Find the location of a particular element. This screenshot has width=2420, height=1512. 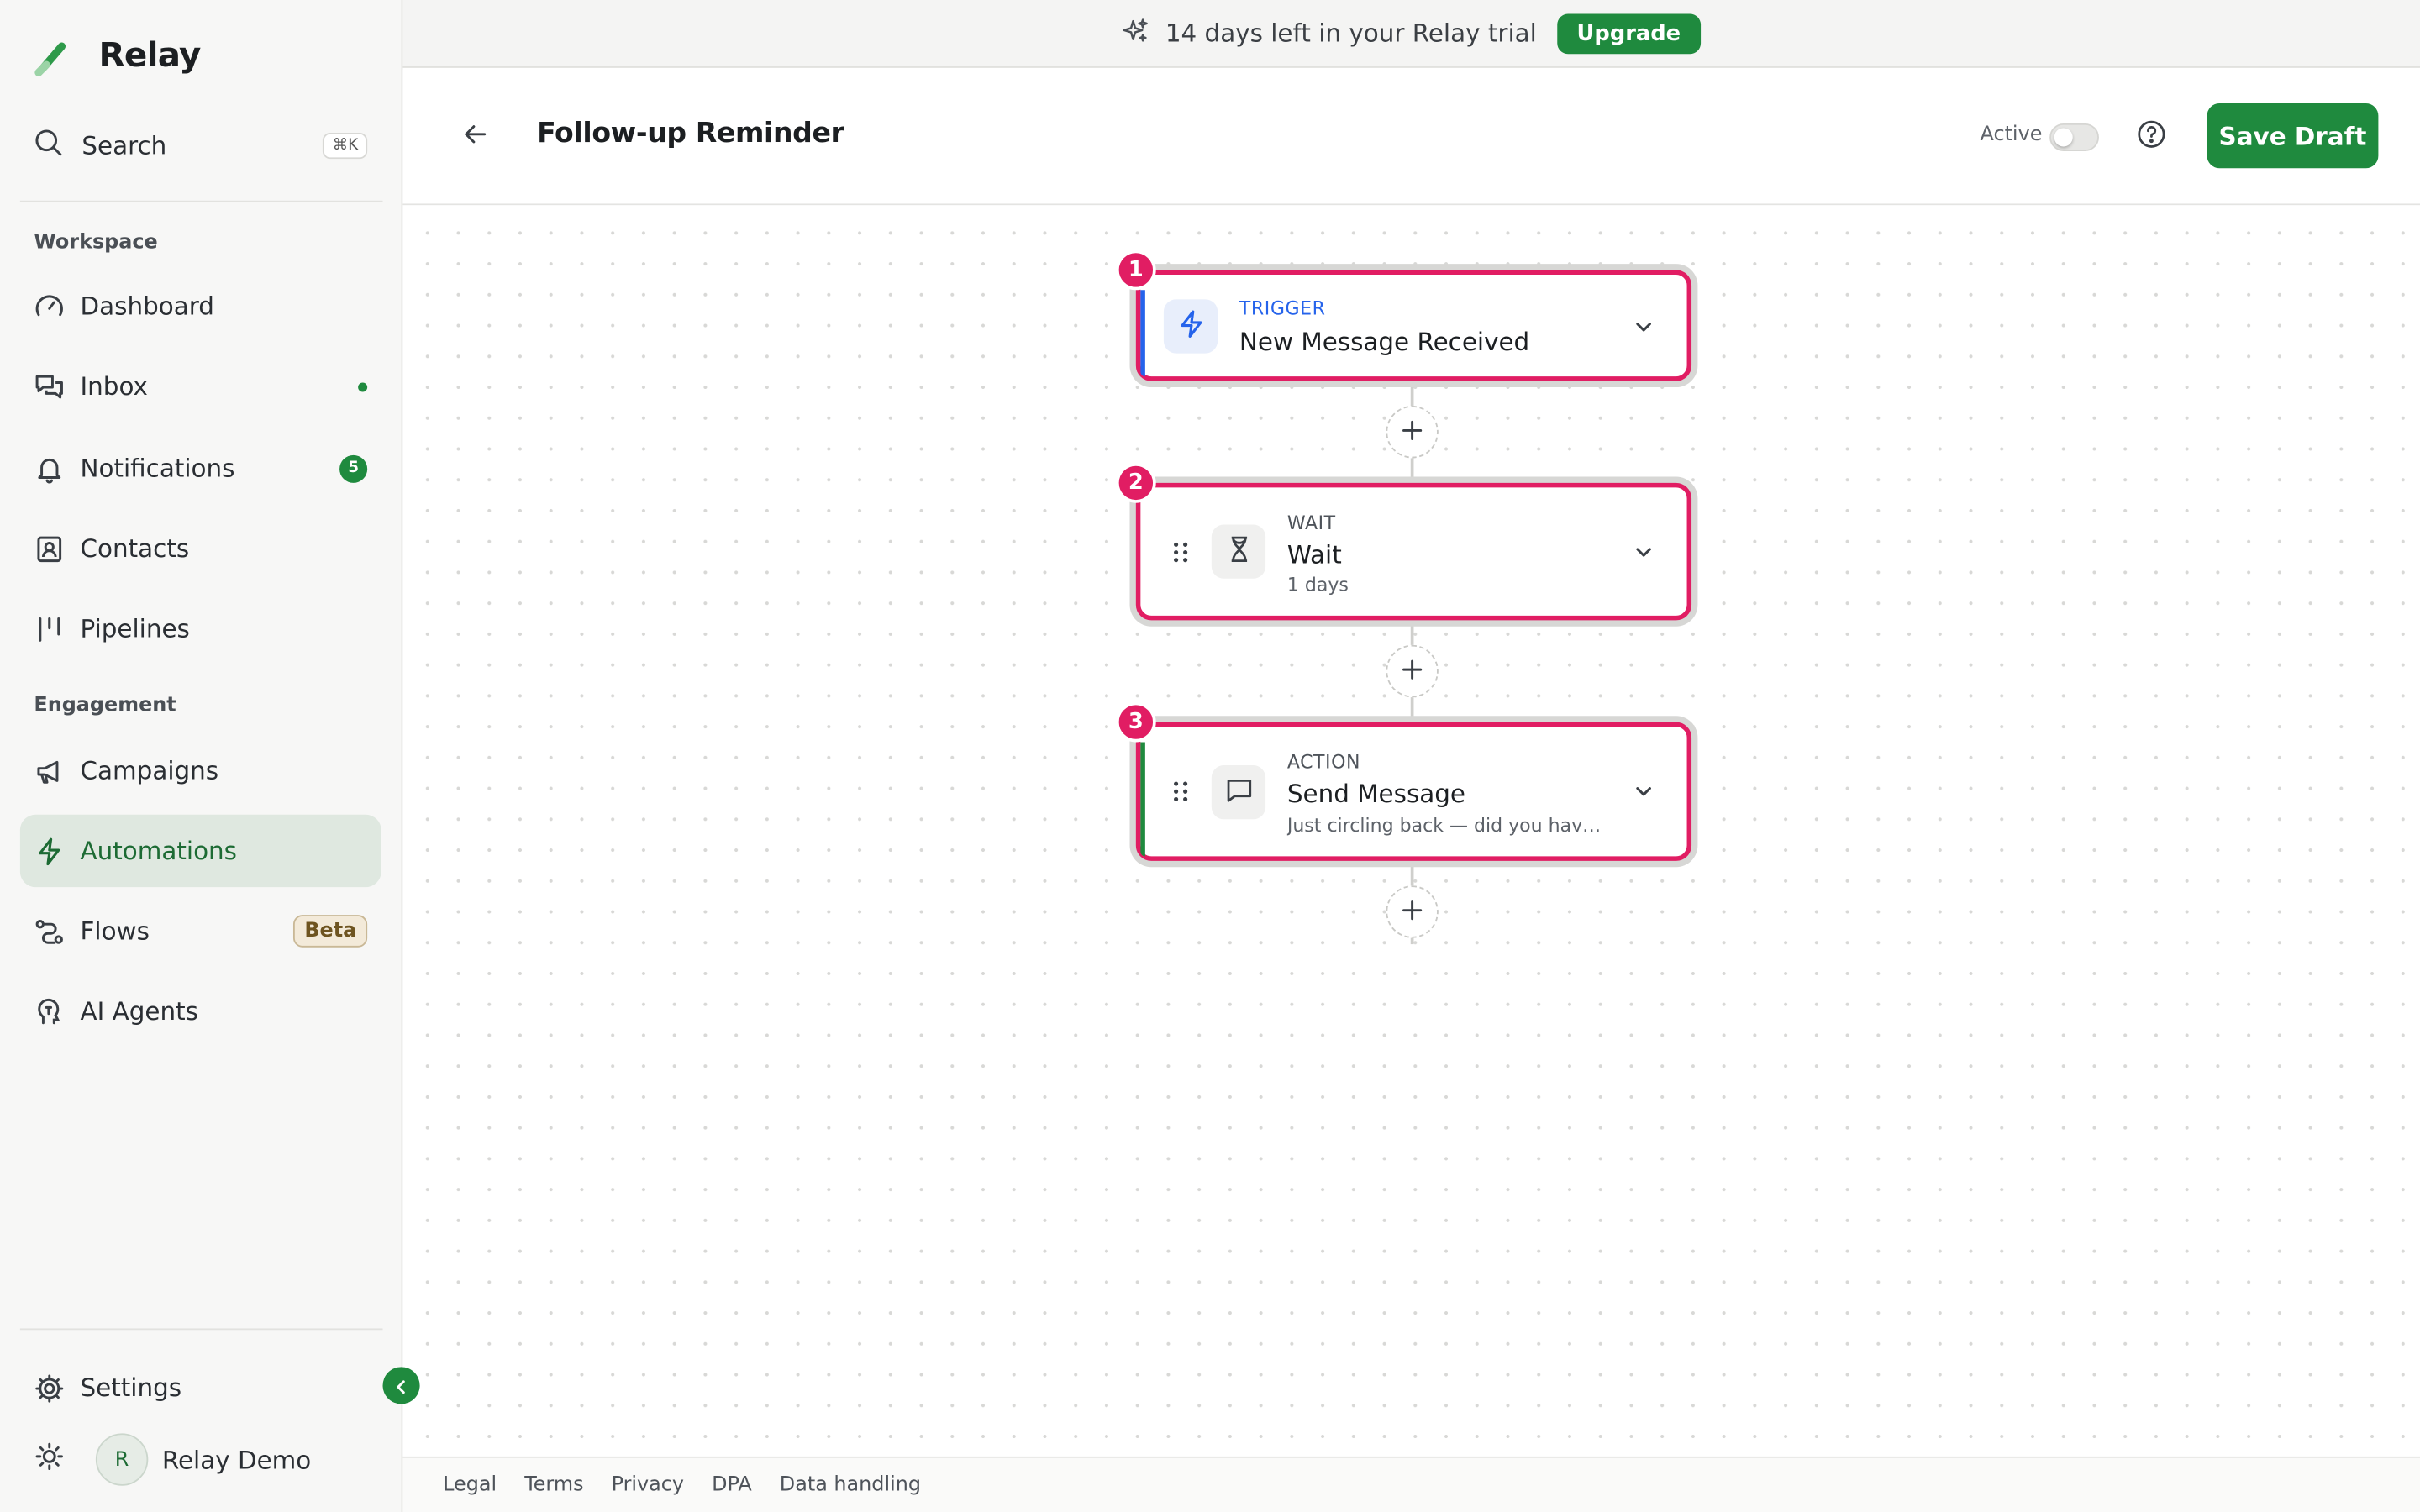

step-number: 1 is located at coordinates (1135, 270).